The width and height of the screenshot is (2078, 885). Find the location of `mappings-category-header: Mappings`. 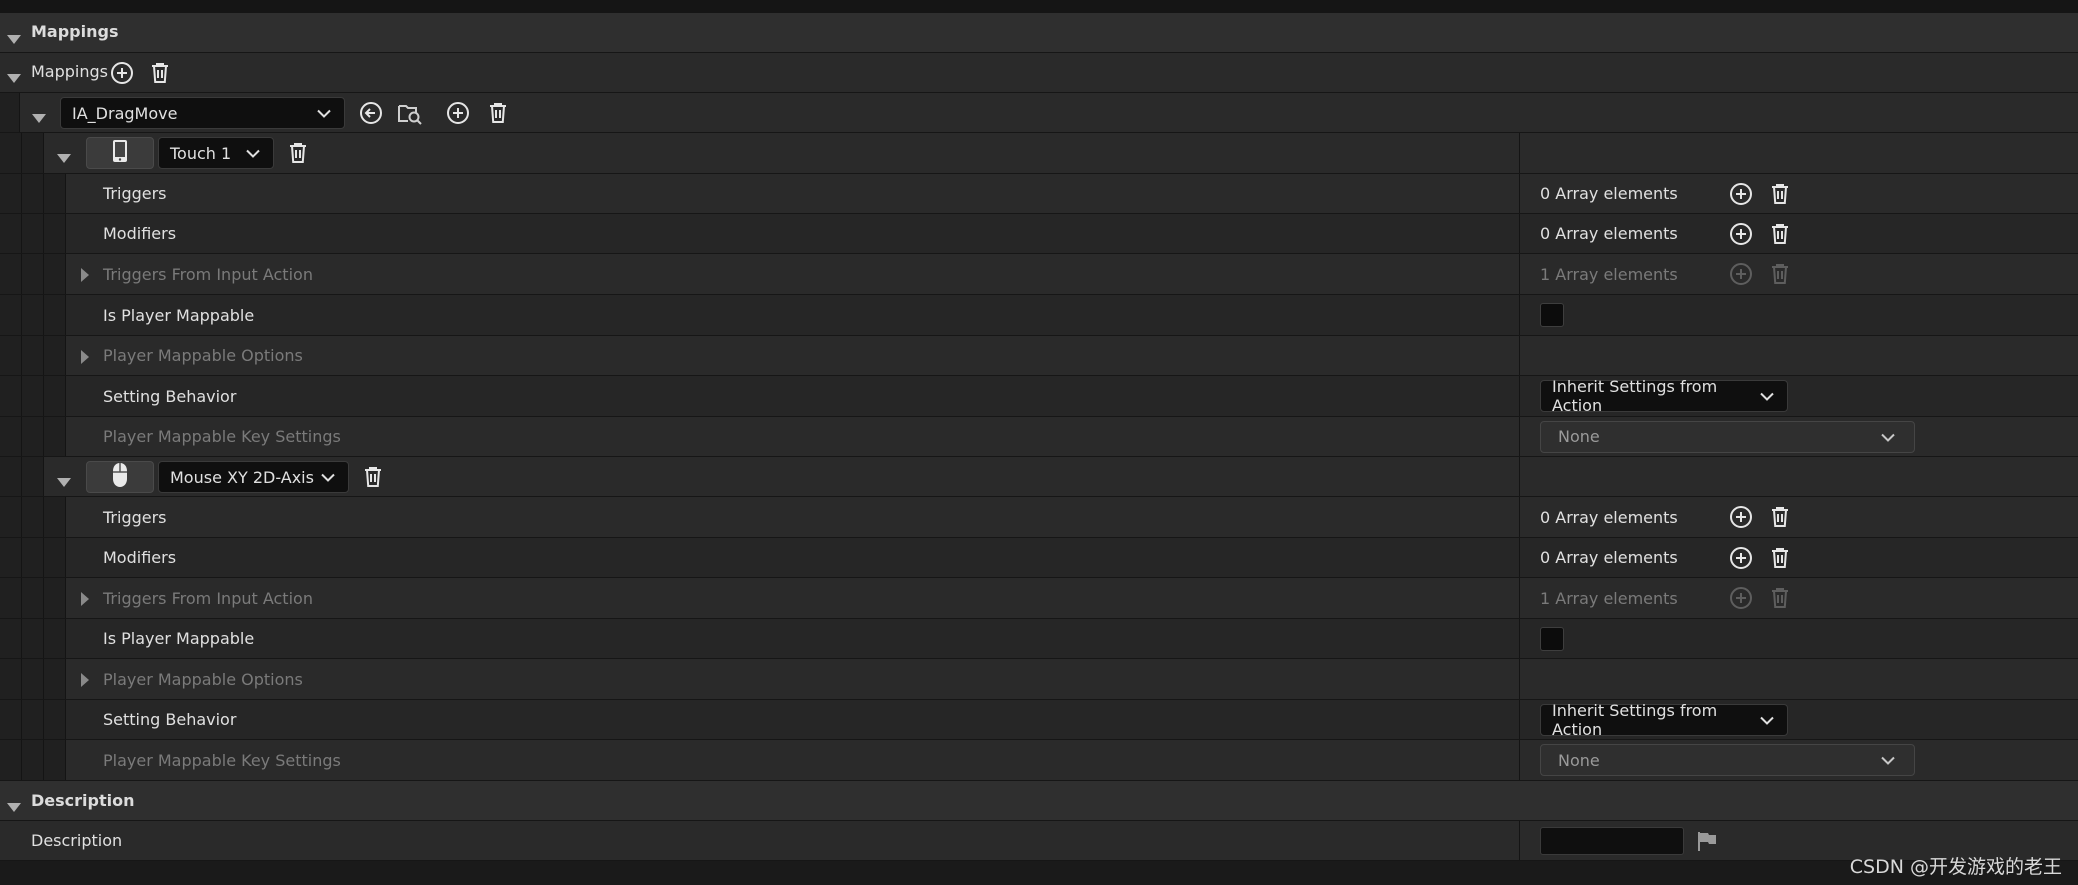

mappings-category-header: Mappings is located at coordinates (1039, 33).